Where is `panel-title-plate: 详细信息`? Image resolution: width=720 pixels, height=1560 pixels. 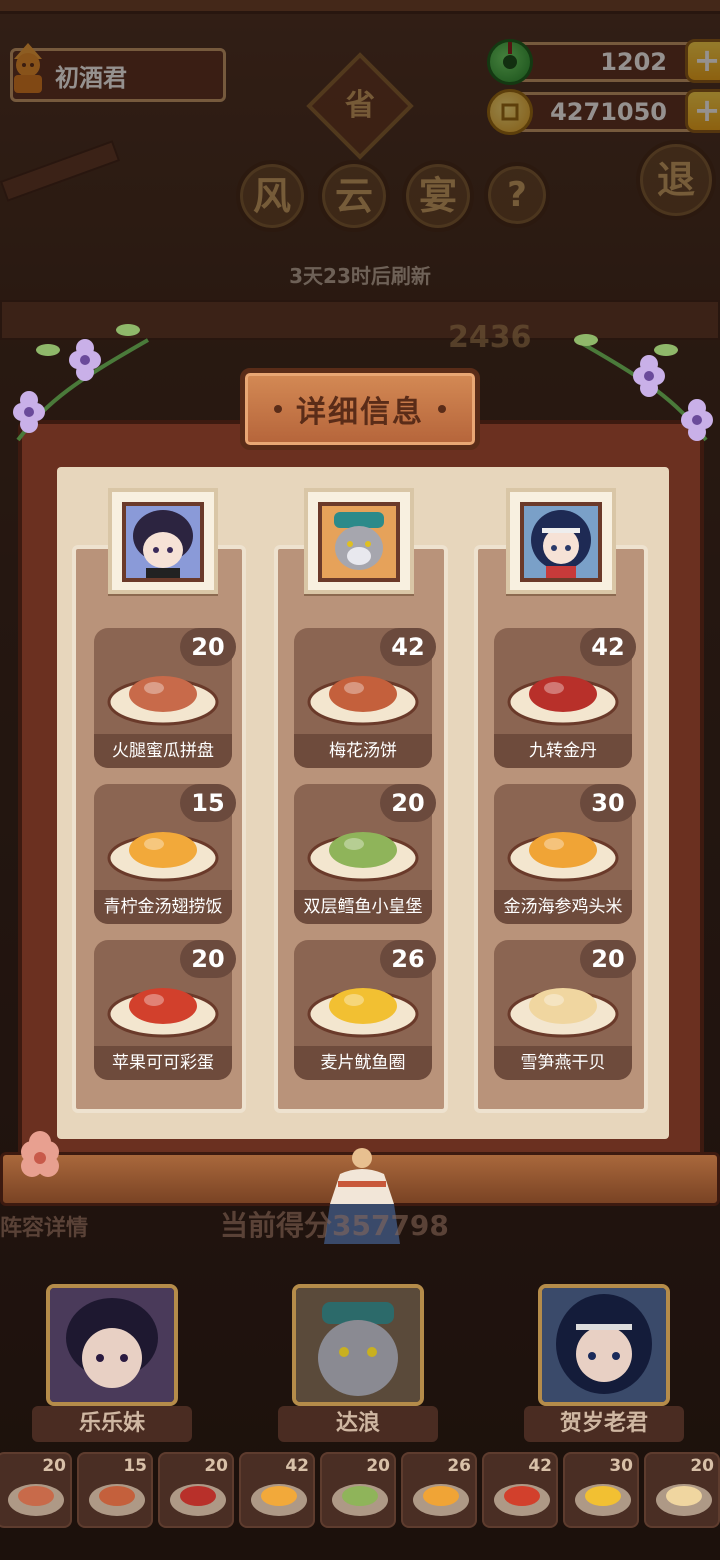
panel-title-plate: 详细信息 is located at coordinates (360, 409).